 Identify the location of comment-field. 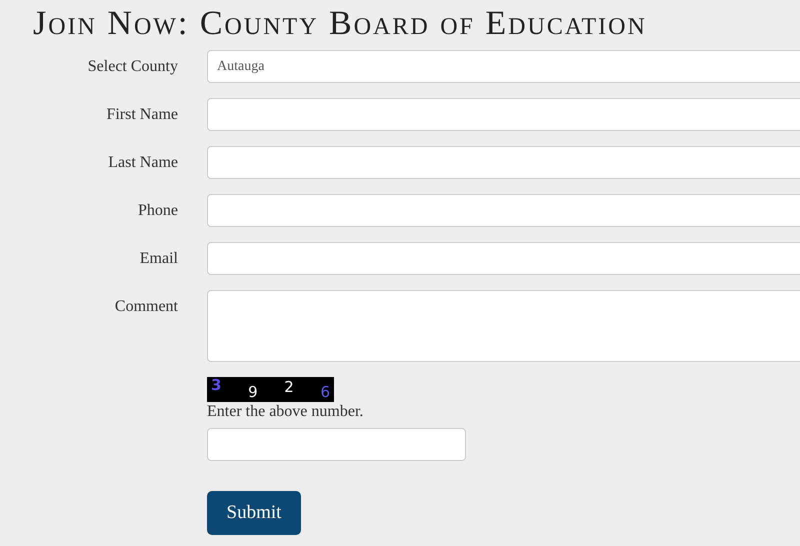
(503, 326).